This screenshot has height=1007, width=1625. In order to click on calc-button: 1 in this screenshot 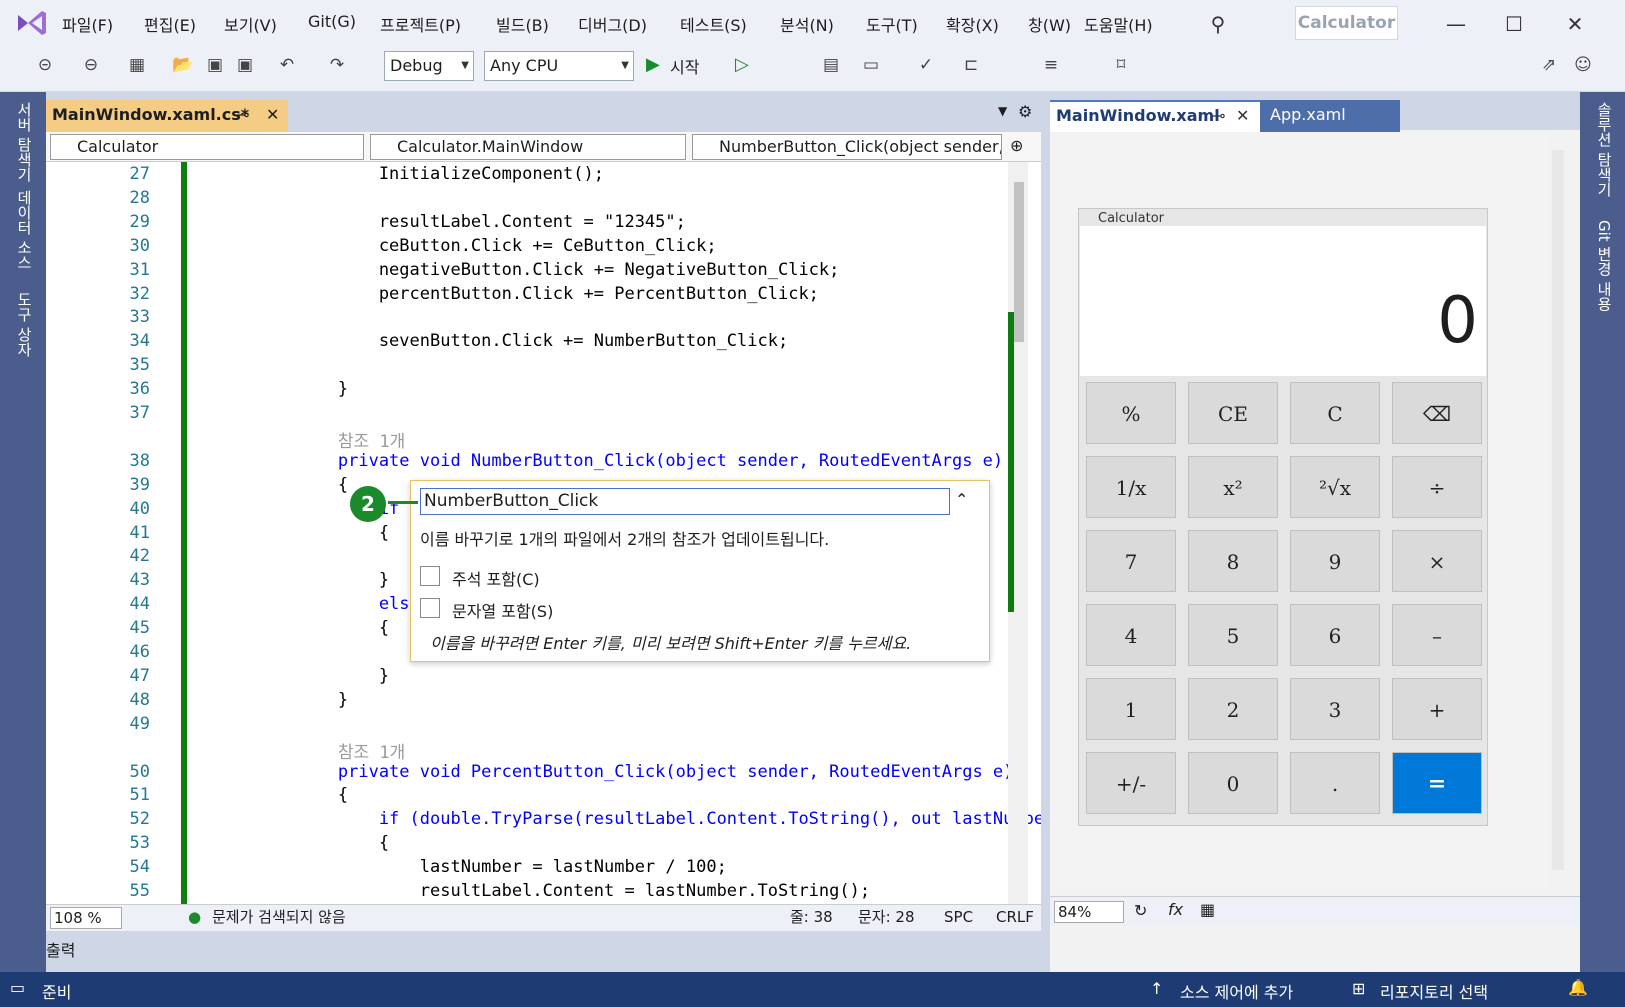, I will do `click(1131, 709)`.